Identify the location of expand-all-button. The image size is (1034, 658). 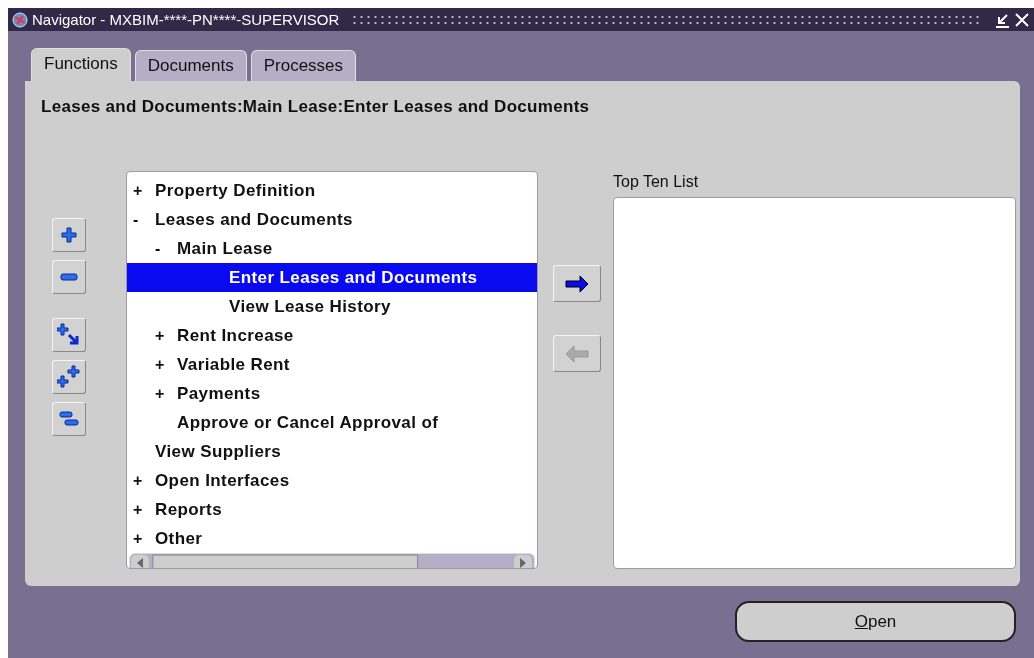
(69, 377).